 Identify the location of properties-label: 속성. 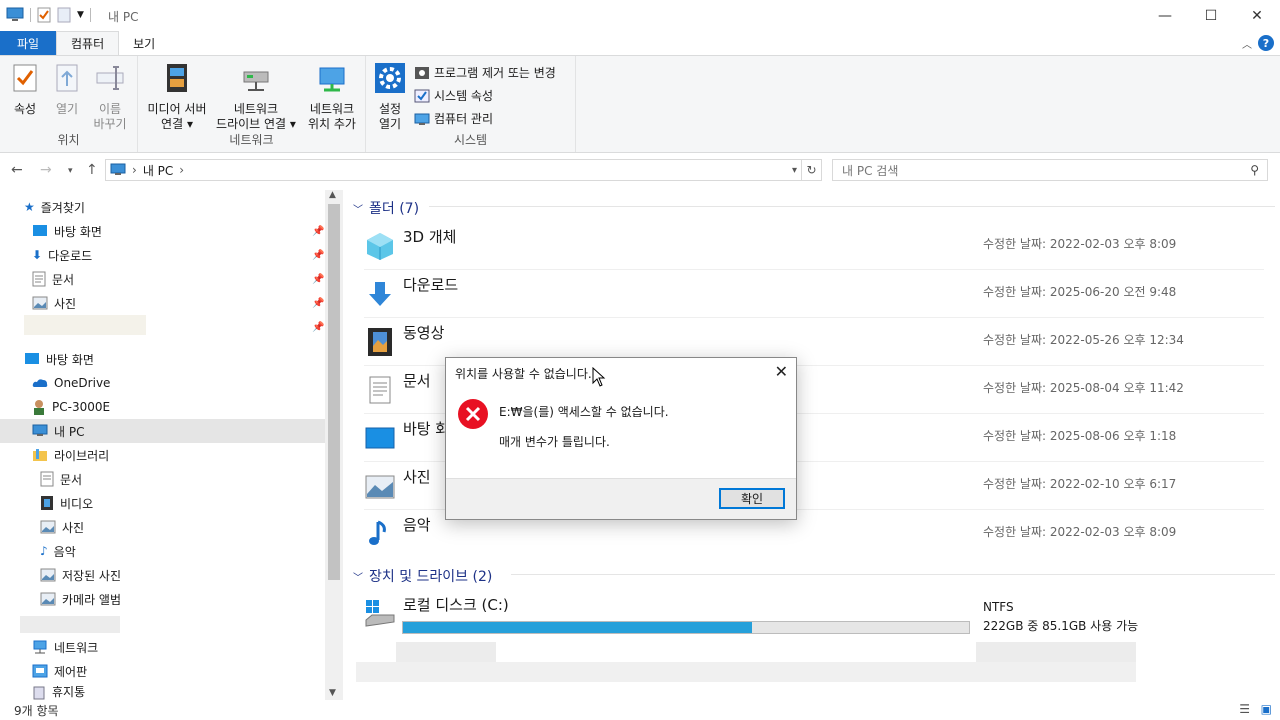
(25, 109).